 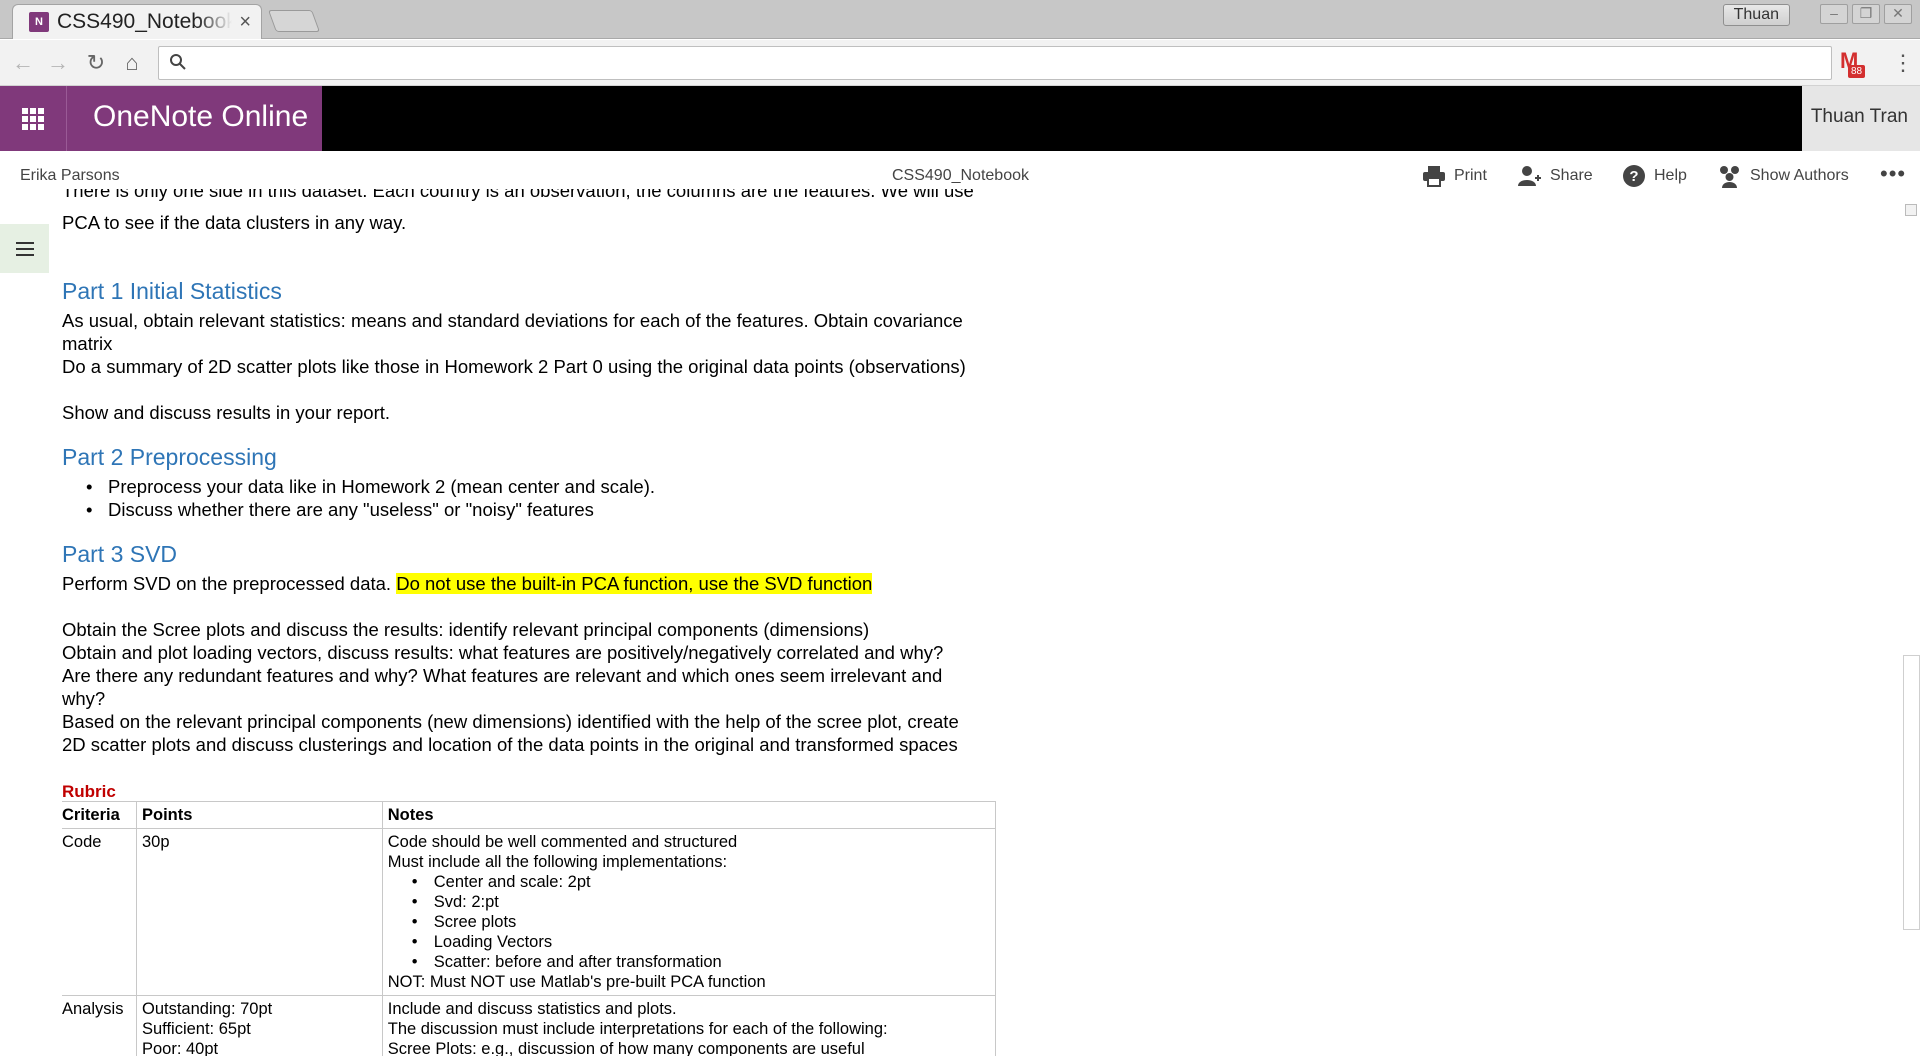 What do you see at coordinates (99, 1025) in the screenshot?
I see `criteria-cell: Analysis` at bounding box center [99, 1025].